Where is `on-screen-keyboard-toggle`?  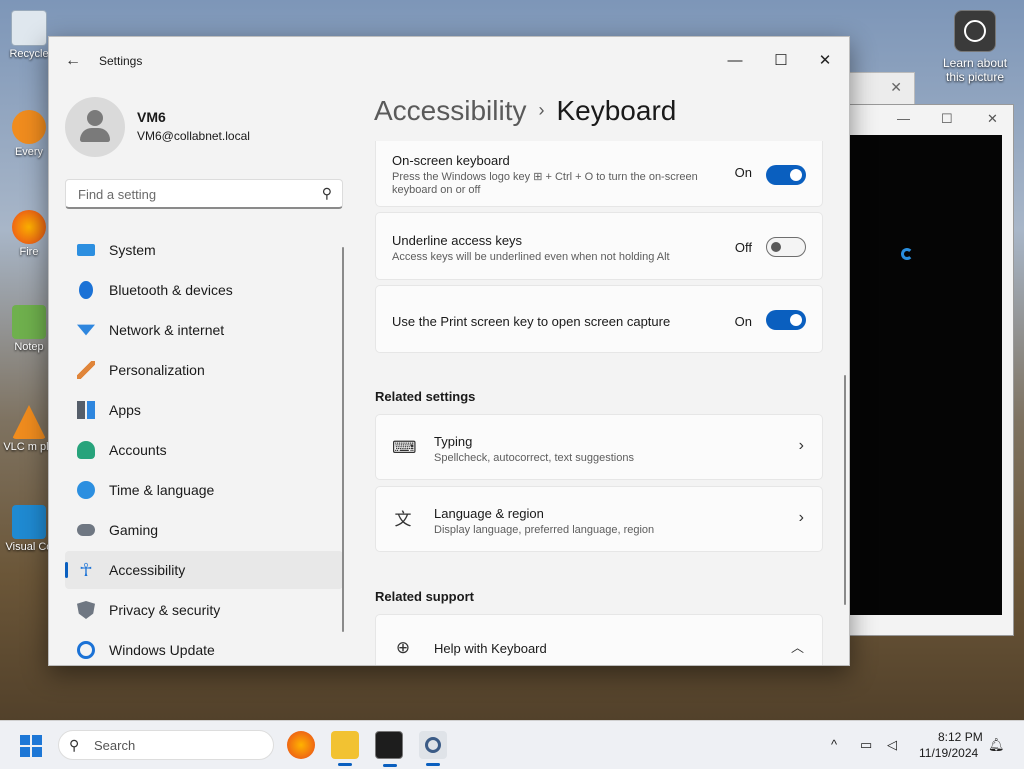
on-screen-keyboard-toggle is located at coordinates (786, 175).